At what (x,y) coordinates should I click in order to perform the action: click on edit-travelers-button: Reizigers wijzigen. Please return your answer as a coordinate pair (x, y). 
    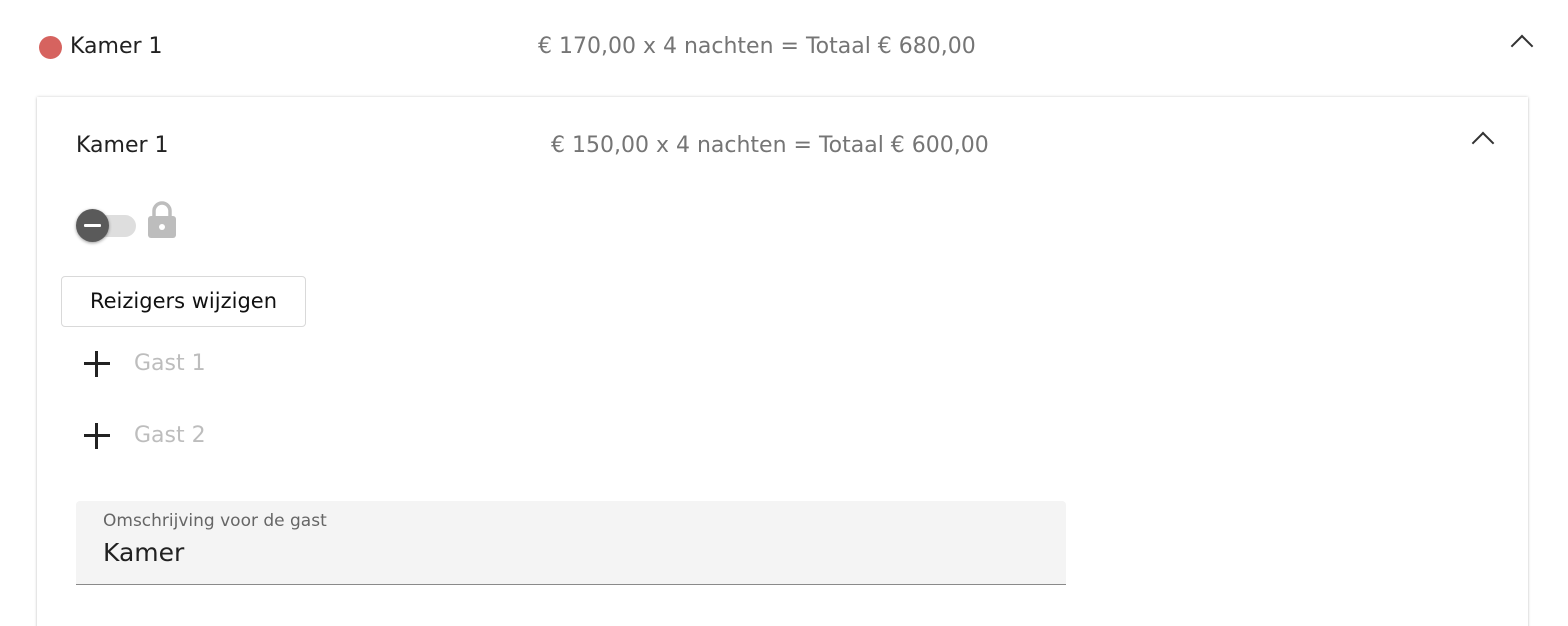
    Looking at the image, I should click on (183, 301).